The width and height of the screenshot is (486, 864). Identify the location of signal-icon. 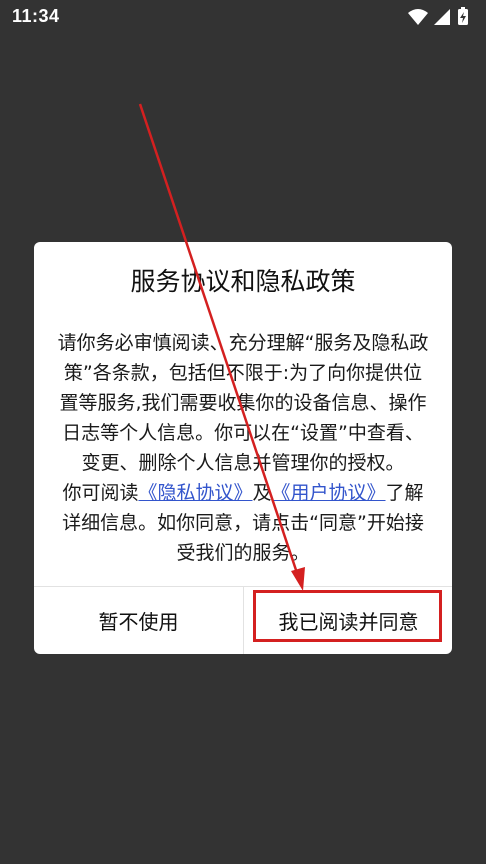
(442, 17).